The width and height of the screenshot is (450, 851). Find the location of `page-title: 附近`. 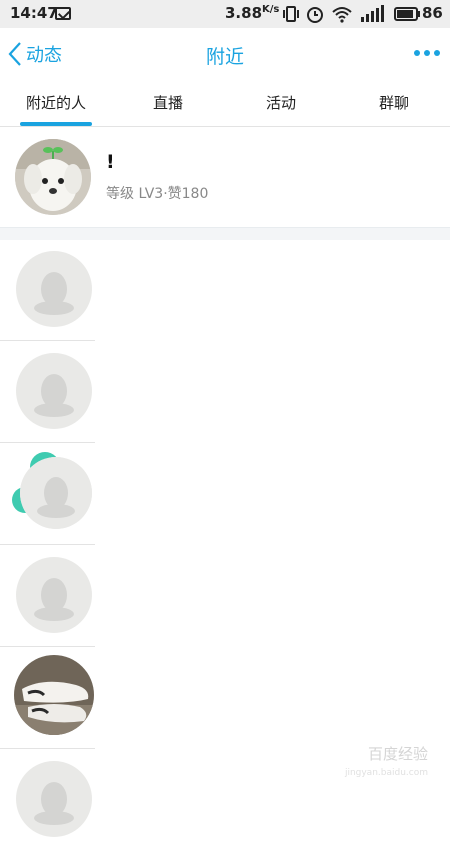

page-title: 附近 is located at coordinates (224, 57).